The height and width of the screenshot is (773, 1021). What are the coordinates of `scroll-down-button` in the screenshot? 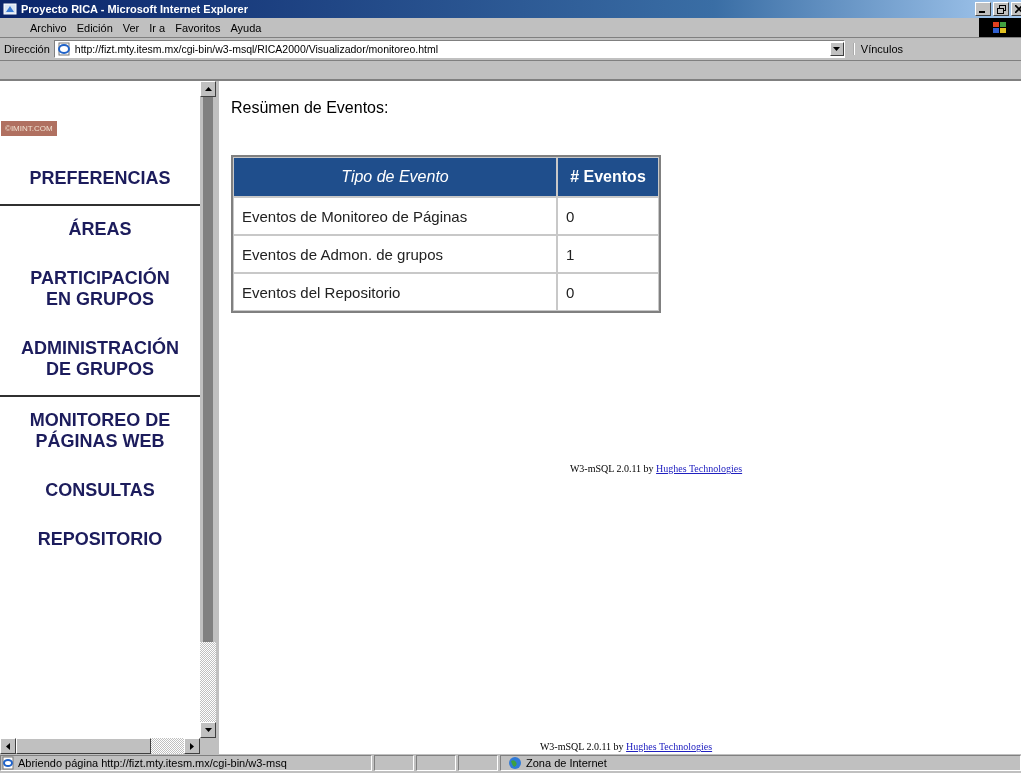 It's located at (208, 730).